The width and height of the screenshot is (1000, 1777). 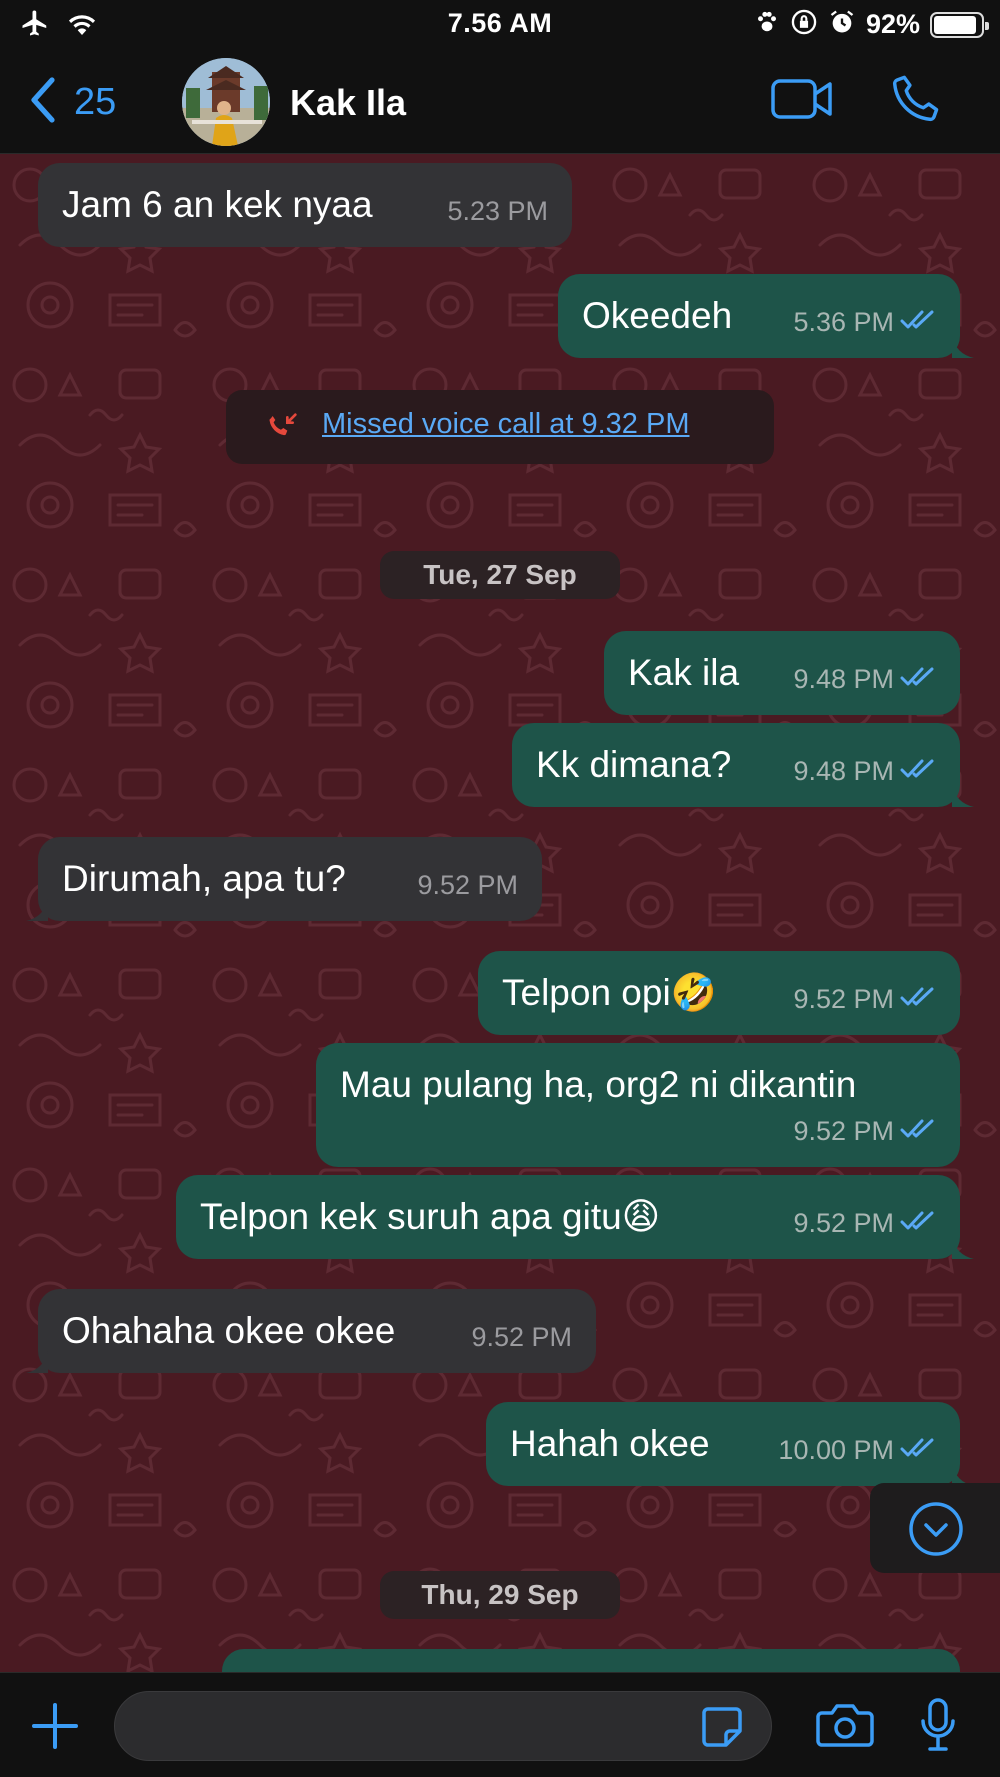 What do you see at coordinates (657, 315) in the screenshot?
I see `message-text: Okeedeh` at bounding box center [657, 315].